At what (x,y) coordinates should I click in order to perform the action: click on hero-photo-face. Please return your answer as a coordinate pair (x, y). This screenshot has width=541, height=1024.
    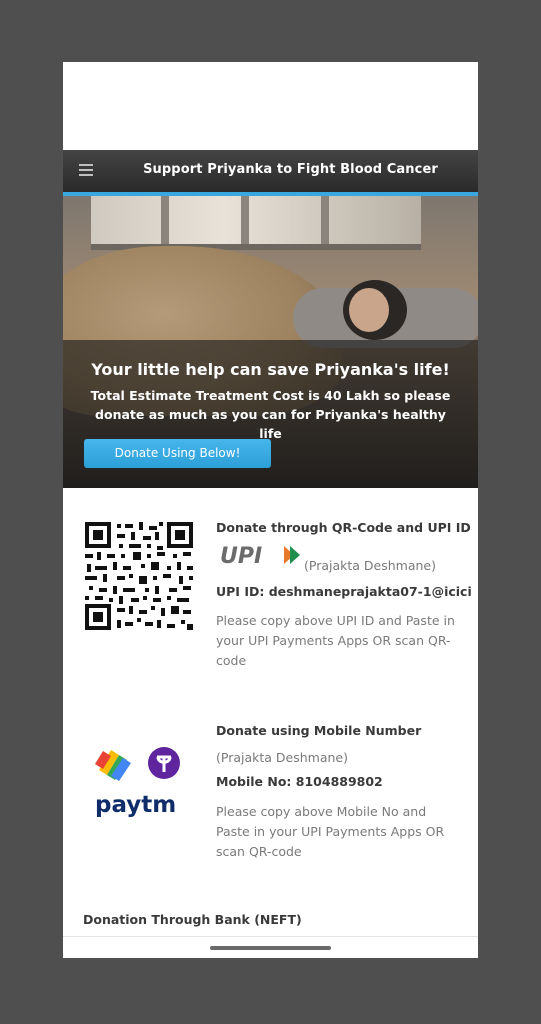
    Looking at the image, I should click on (369, 310).